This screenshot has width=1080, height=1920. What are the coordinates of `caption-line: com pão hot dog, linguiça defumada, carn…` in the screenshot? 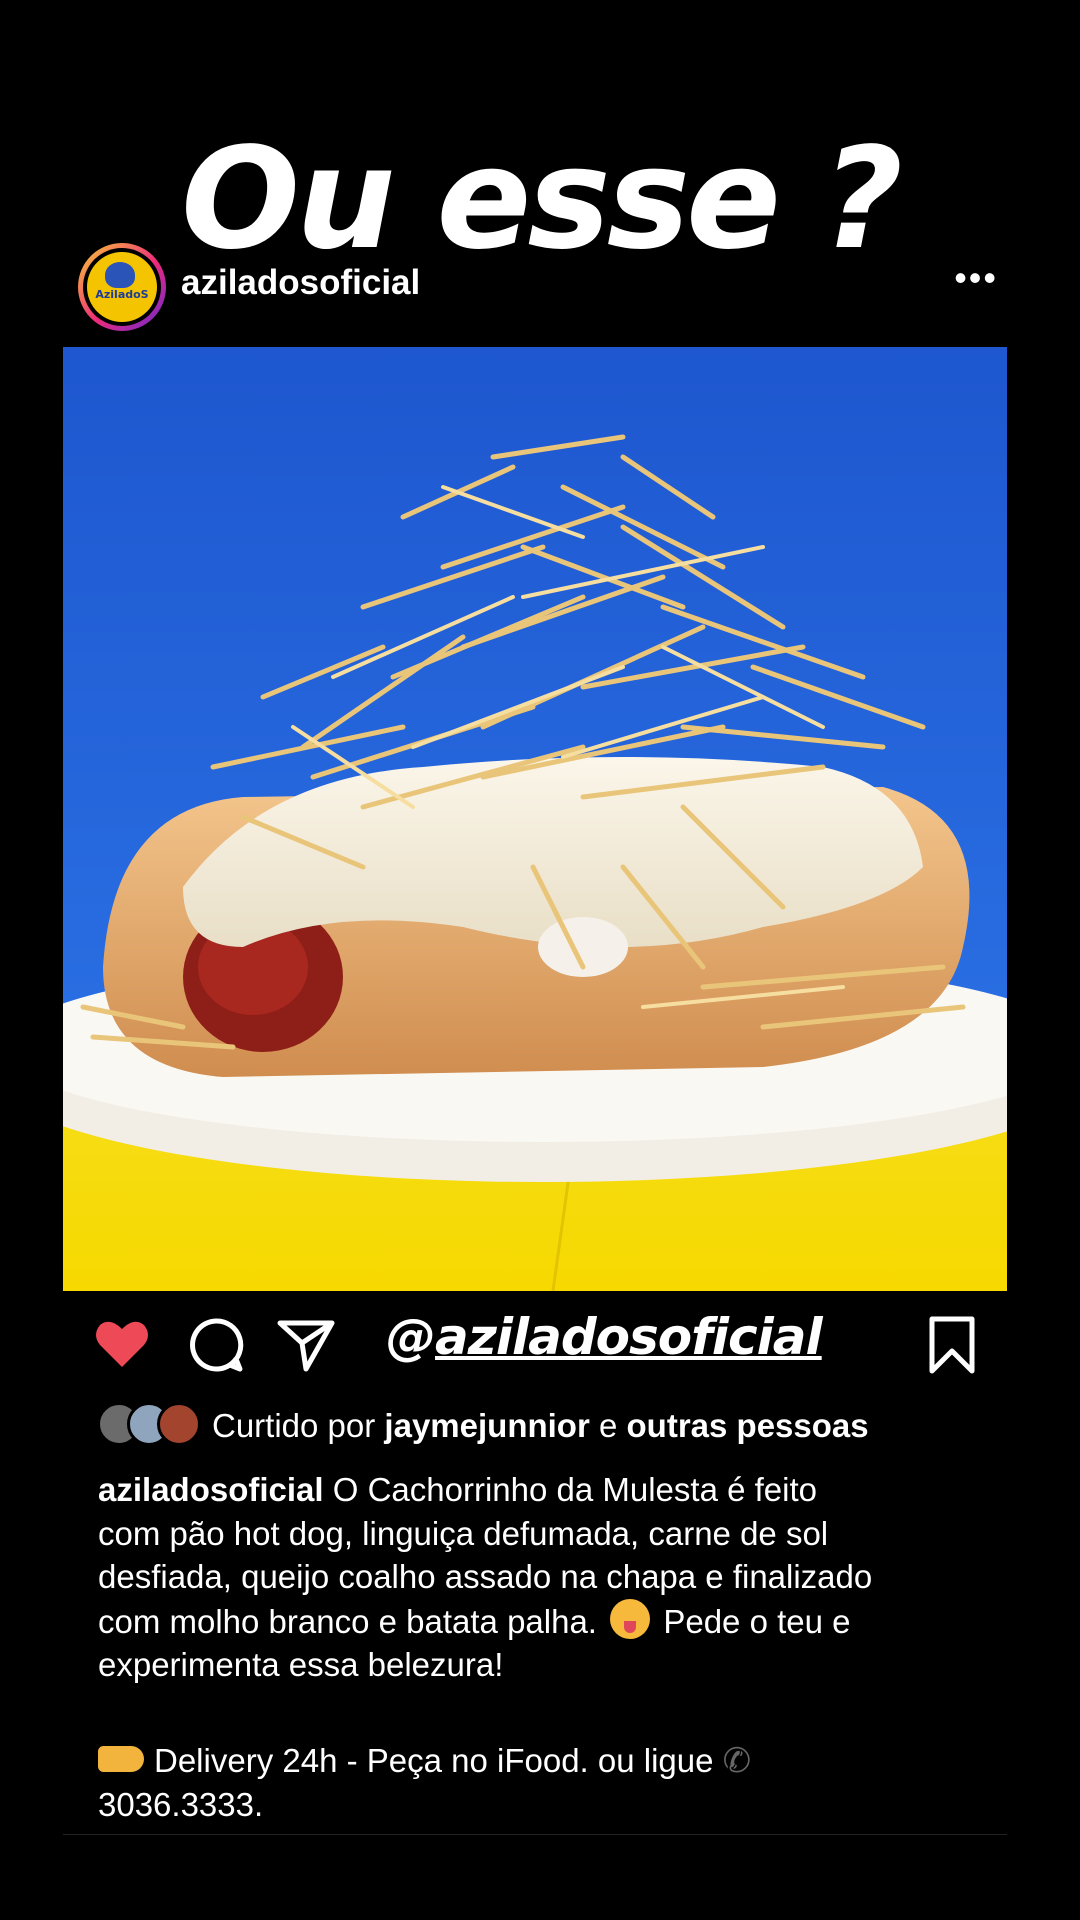 It's located at (463, 1533).